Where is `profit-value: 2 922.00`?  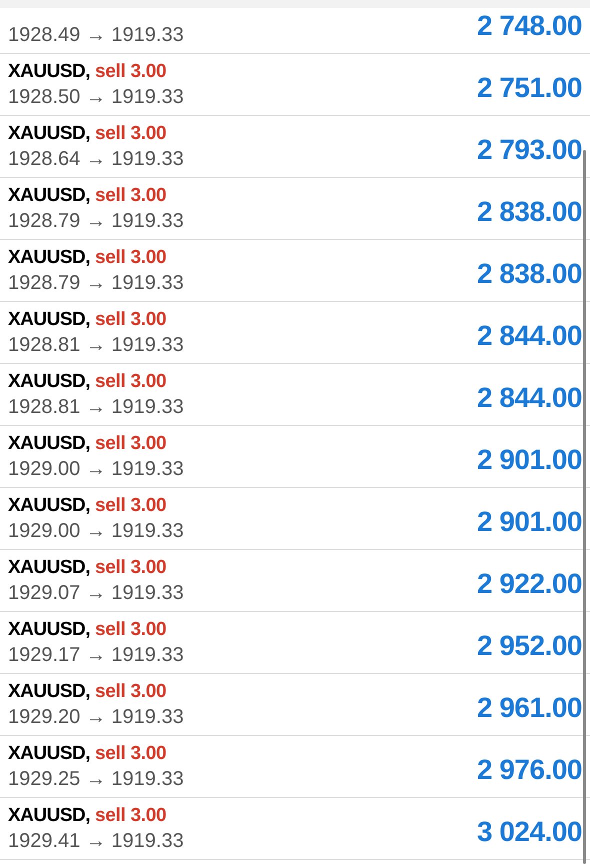
profit-value: 2 922.00 is located at coordinates (529, 583).